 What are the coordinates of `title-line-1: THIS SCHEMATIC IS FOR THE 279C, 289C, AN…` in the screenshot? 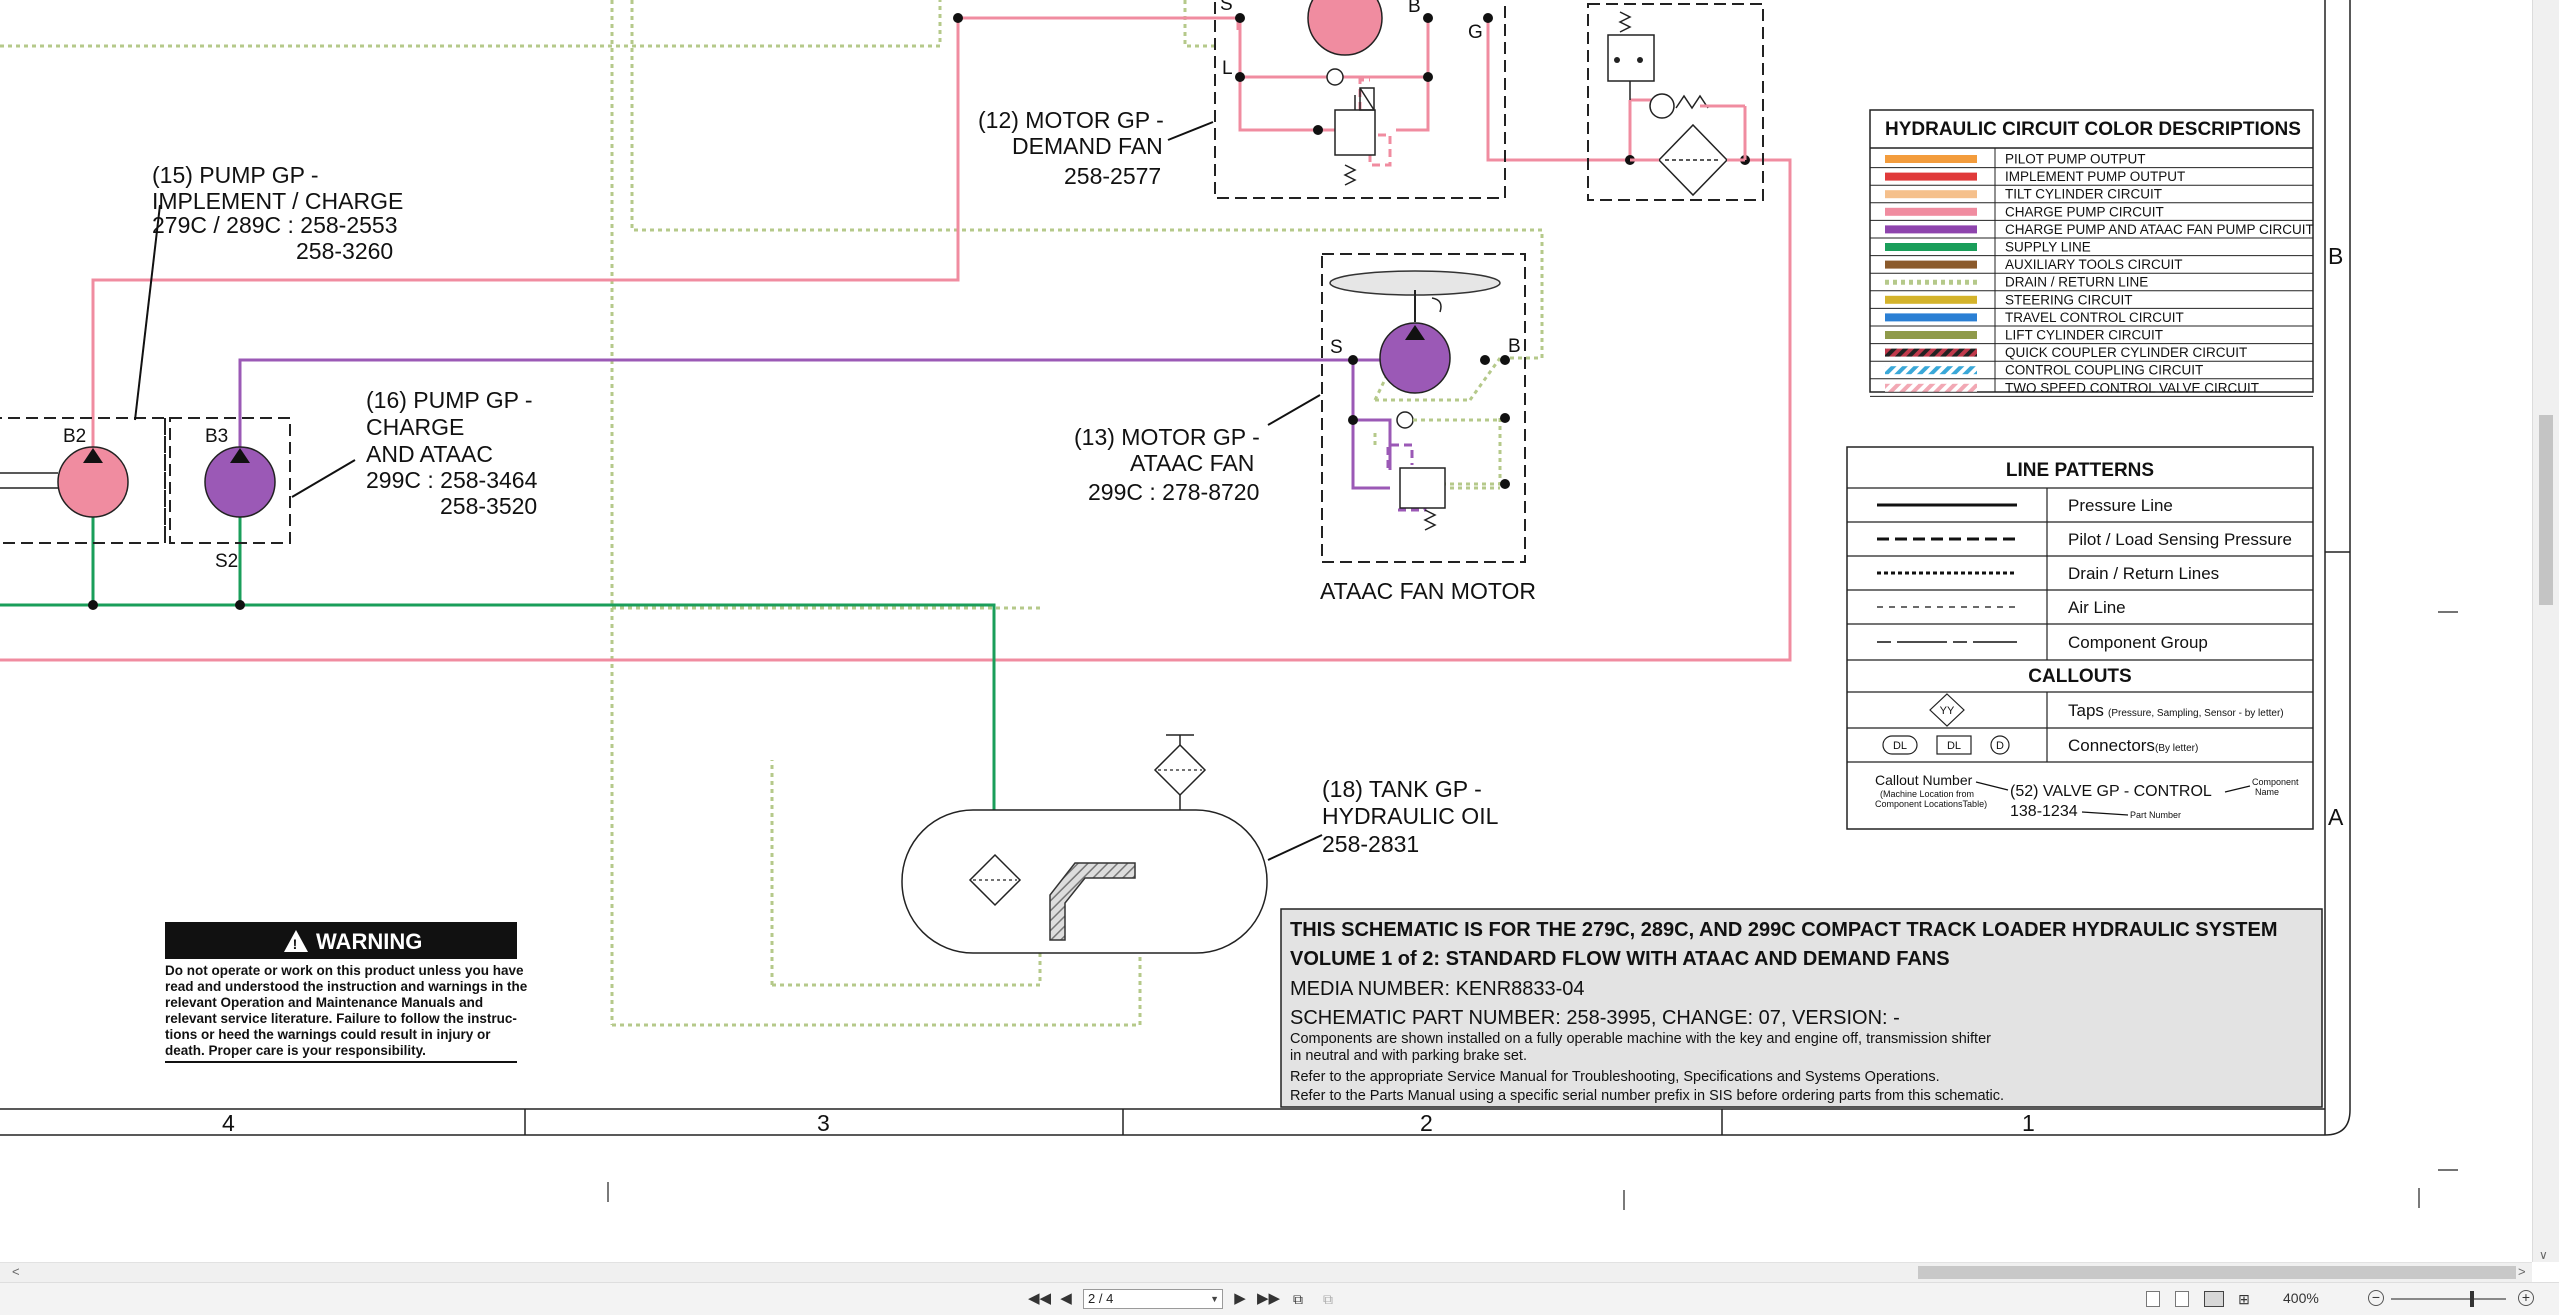 It's located at (1784, 930).